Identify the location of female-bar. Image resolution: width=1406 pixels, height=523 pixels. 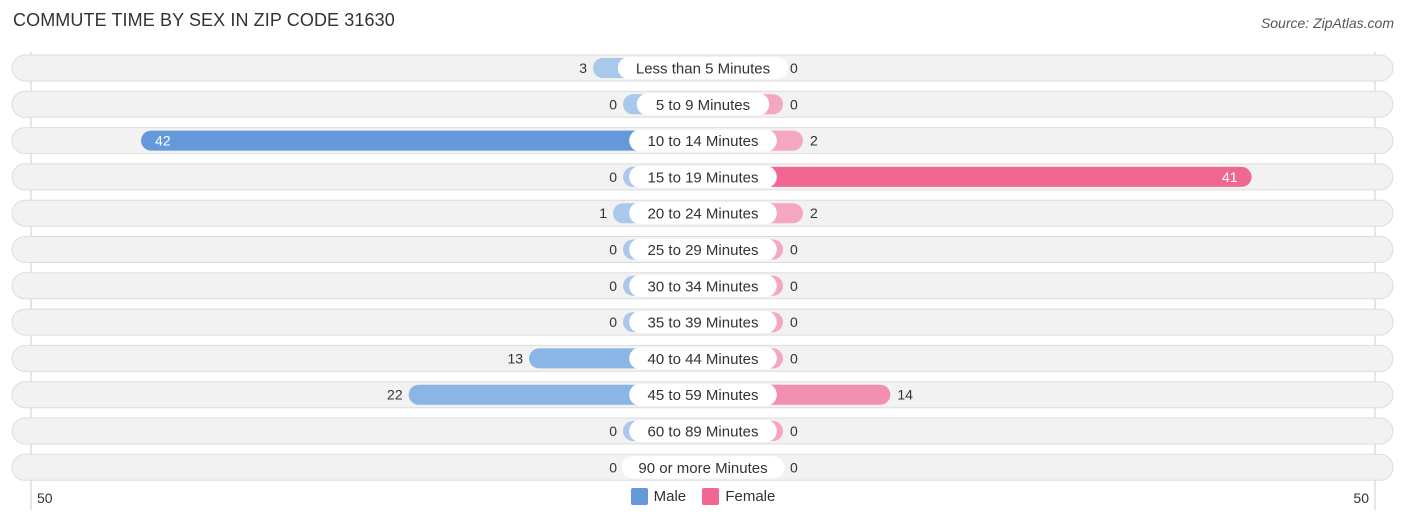
(977, 176).